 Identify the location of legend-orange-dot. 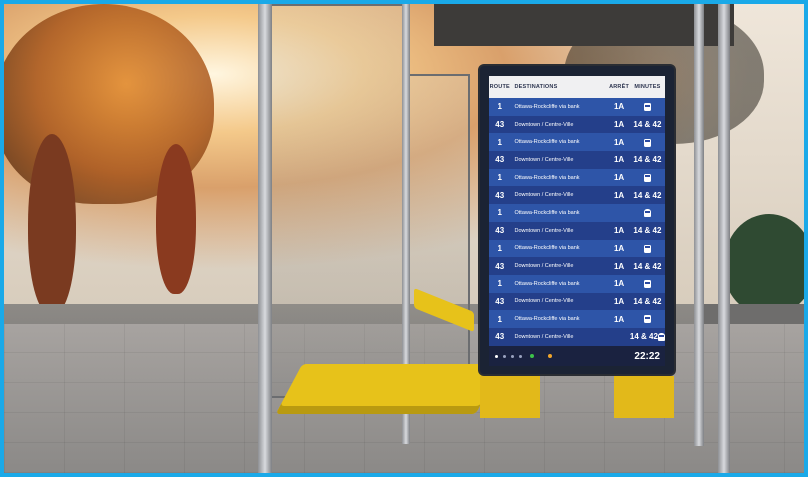
(550, 356).